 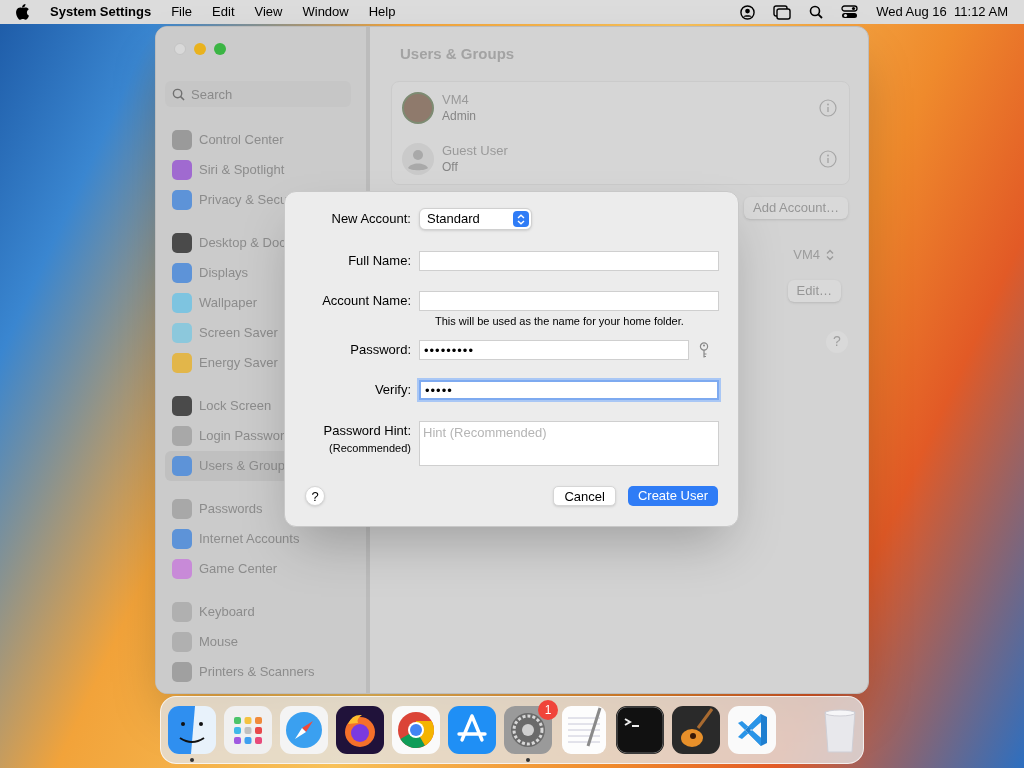 What do you see at coordinates (223, 333) in the screenshot?
I see `sidebar-item: Screen Saver` at bounding box center [223, 333].